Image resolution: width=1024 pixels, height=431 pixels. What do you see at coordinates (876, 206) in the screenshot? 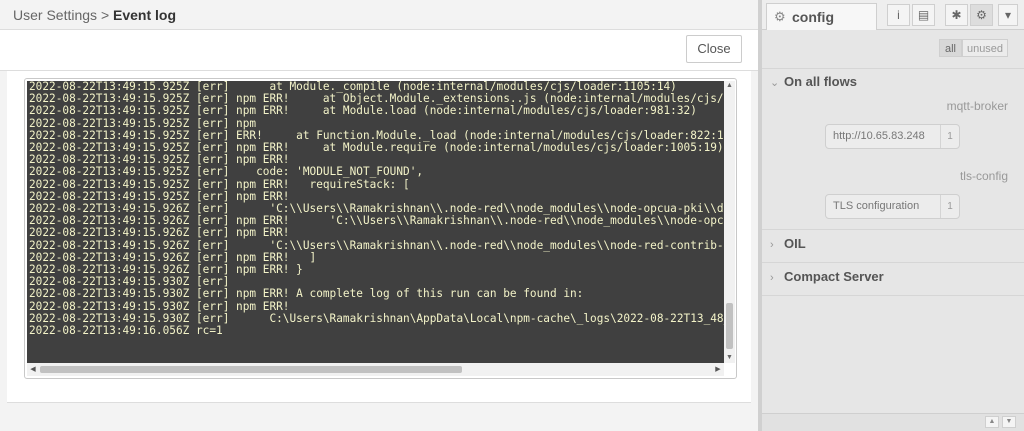
I see `config-node-name: TLS configuration` at bounding box center [876, 206].